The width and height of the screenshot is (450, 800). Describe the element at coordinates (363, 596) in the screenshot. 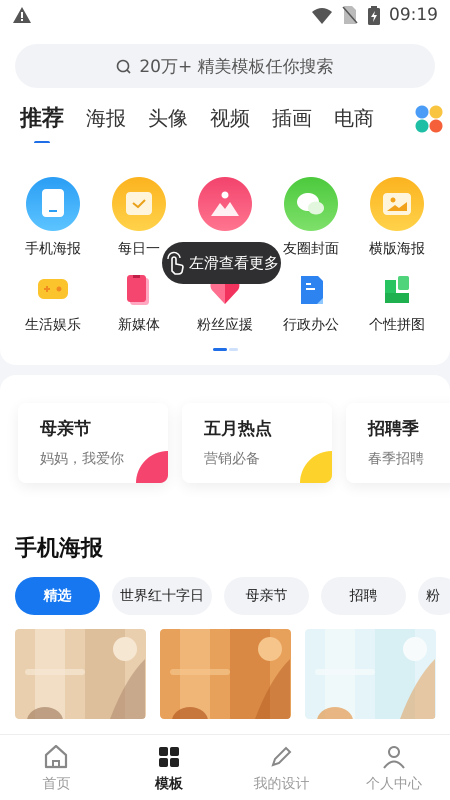

I see `filter-chip: 招聘` at that location.